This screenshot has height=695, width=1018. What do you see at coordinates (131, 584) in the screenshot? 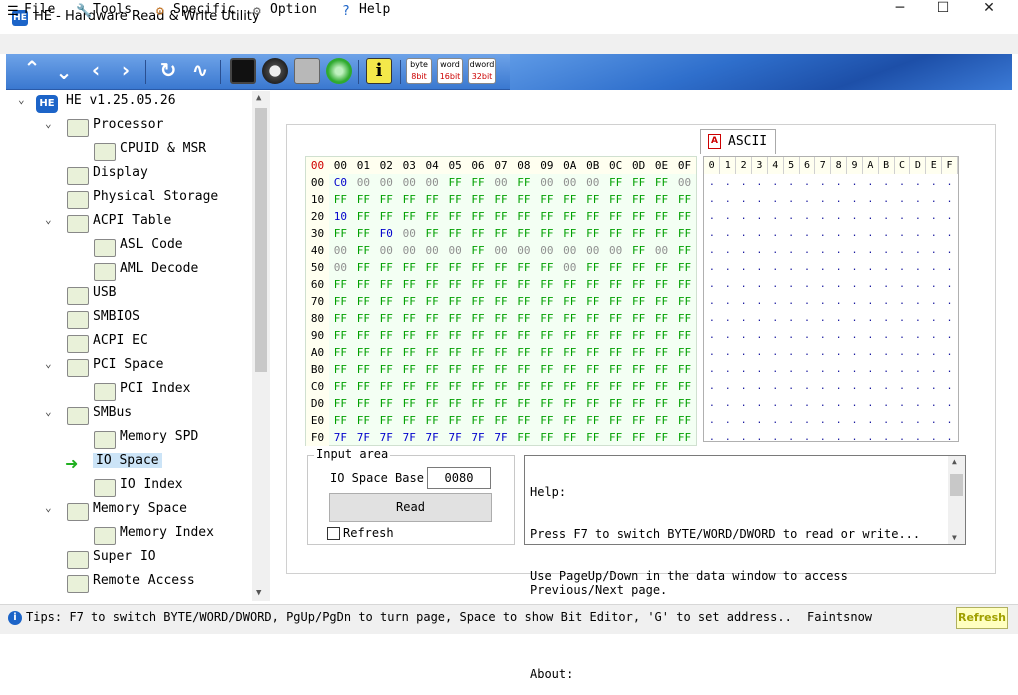
I see `tree-item-remote-access: Remote Access` at bounding box center [131, 584].